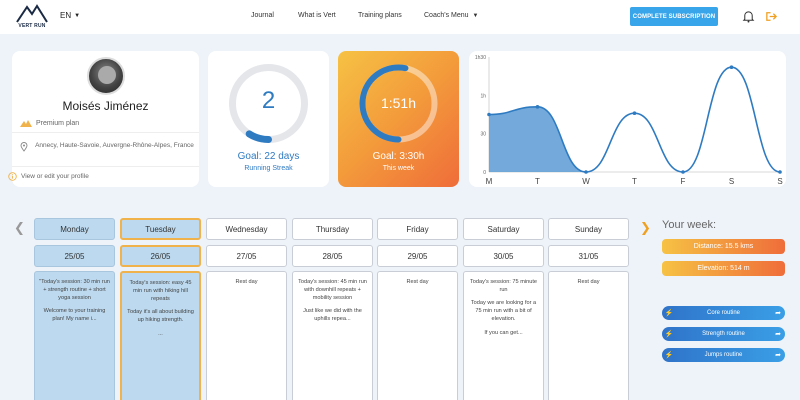  What do you see at coordinates (74, 229) in the screenshot?
I see `day-name: Monday` at bounding box center [74, 229].